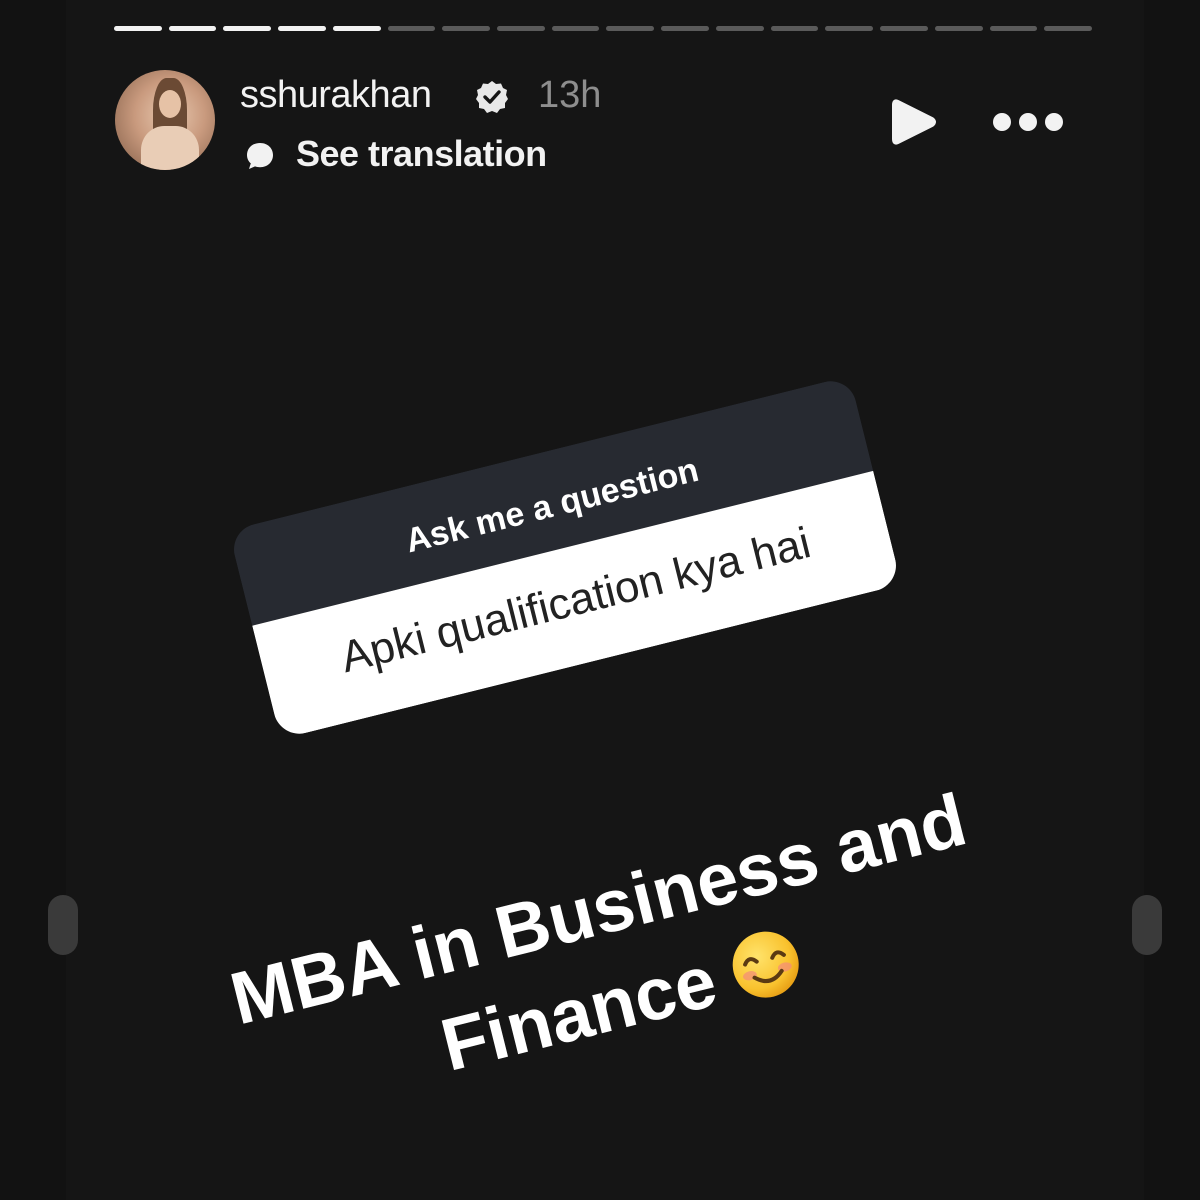 This screenshot has height=1200, width=1200. What do you see at coordinates (1028, 122) in the screenshot?
I see `more-options-icon` at bounding box center [1028, 122].